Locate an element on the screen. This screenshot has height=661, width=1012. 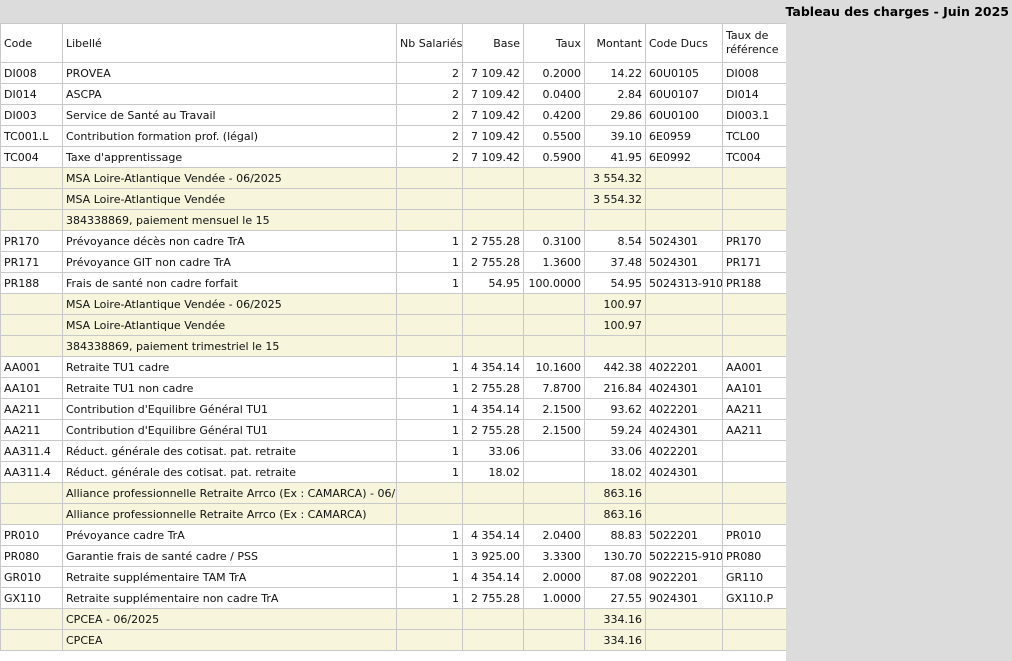
cell-code-ducs: 6E0992 is located at coordinates (684, 157).